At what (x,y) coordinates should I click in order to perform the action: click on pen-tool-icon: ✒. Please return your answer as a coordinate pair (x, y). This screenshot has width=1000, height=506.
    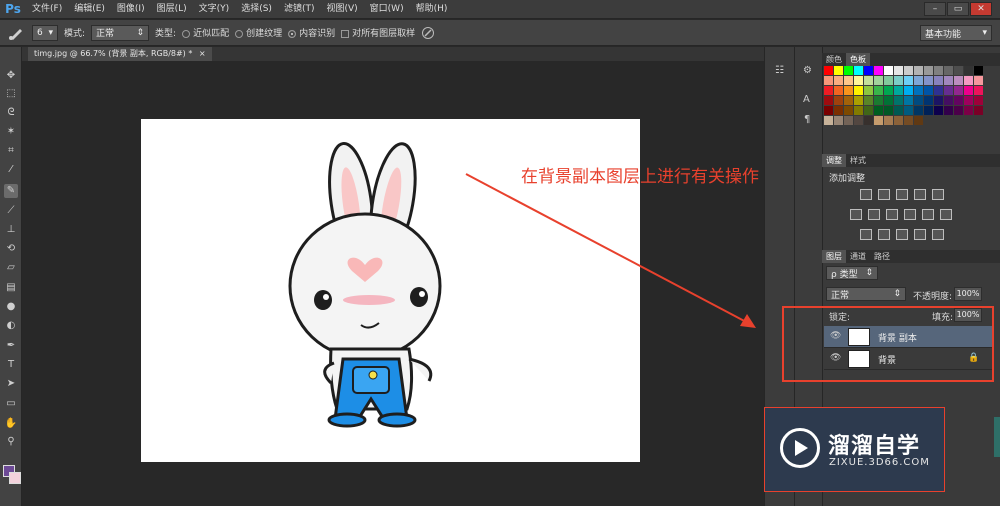
    Looking at the image, I should click on (11, 346).